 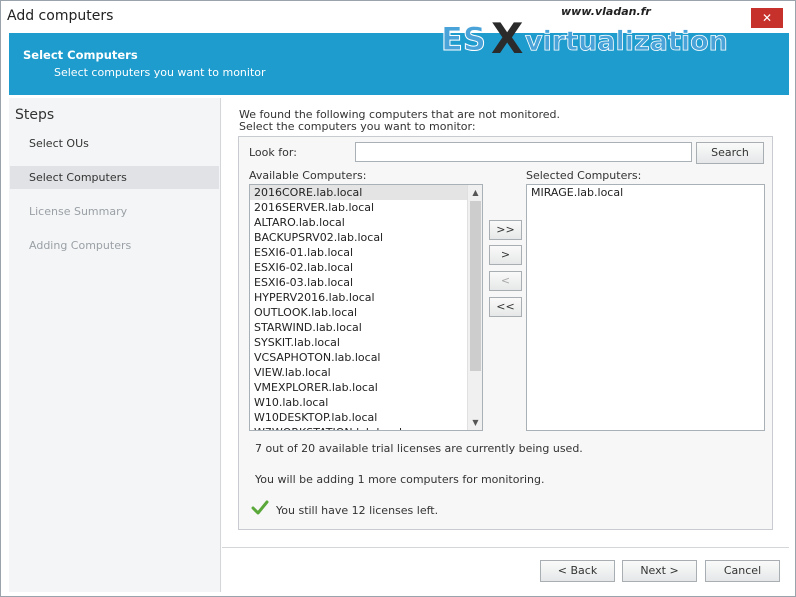 What do you see at coordinates (645, 307) in the screenshot?
I see `selected-computers-list: MIRAGE.lab.local` at bounding box center [645, 307].